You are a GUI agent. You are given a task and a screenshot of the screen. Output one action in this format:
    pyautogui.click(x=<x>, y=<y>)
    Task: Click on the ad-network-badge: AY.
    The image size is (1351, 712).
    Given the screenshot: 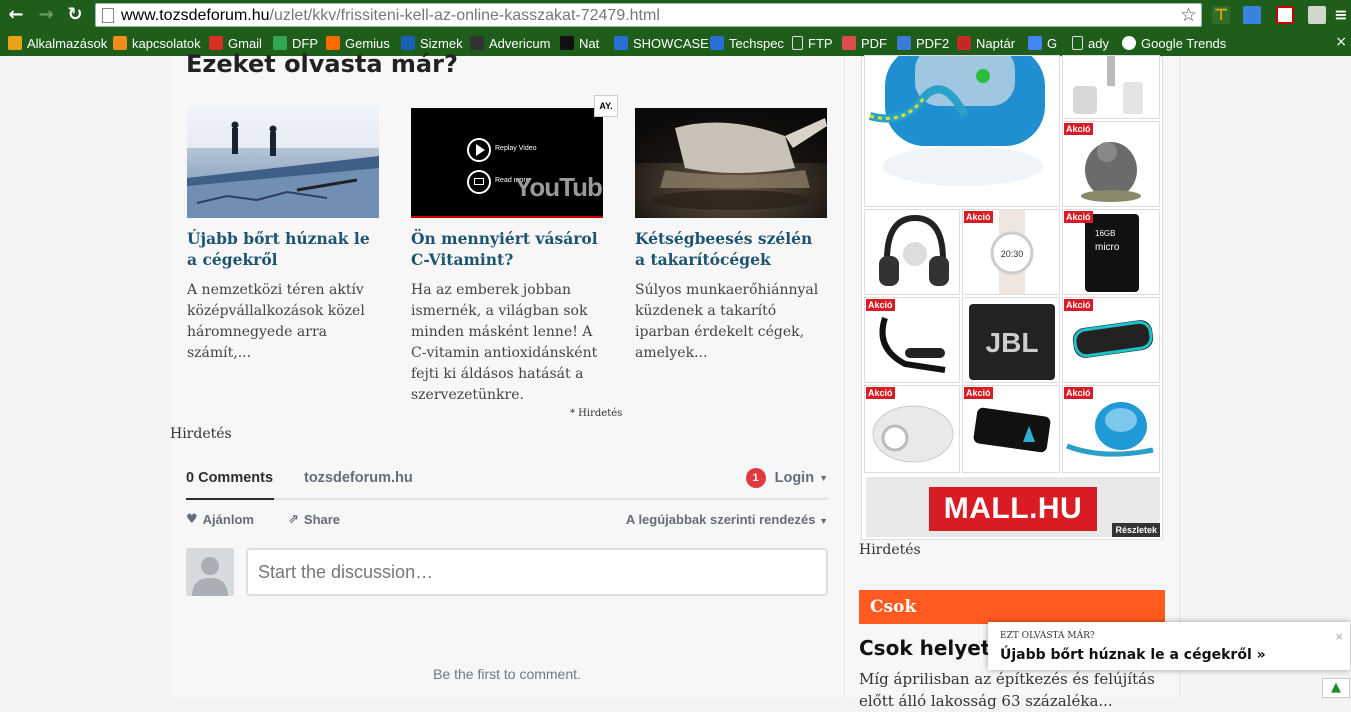 What is the action you would take?
    pyautogui.click(x=606, y=106)
    